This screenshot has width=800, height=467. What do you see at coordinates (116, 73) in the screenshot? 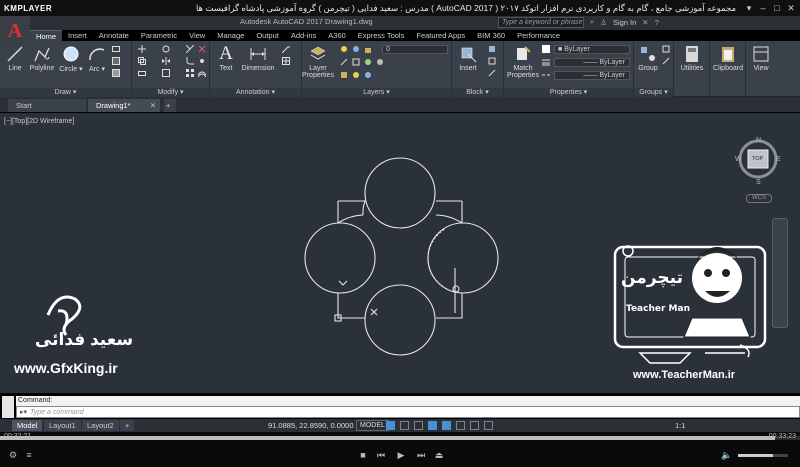
I see `gradient-icon` at bounding box center [116, 73].